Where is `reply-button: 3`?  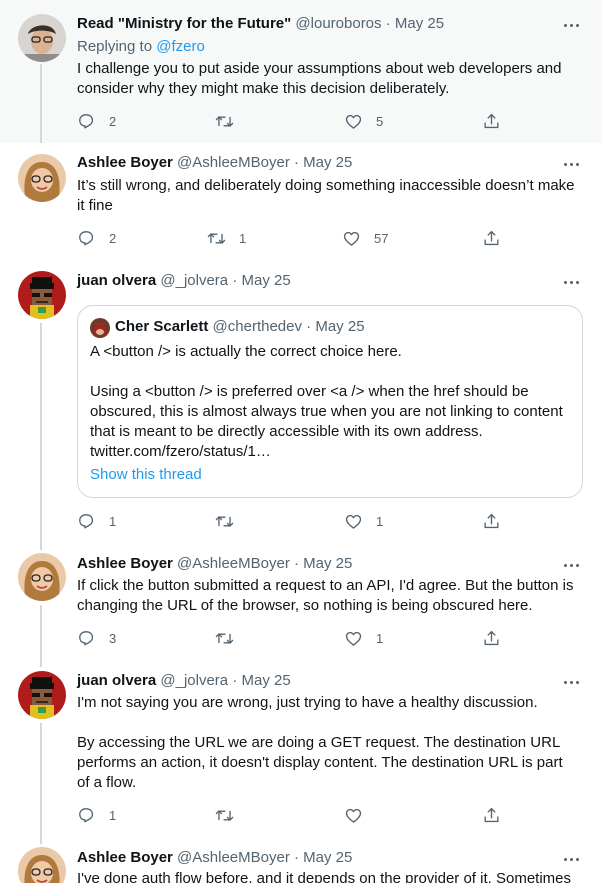 reply-button: 3 is located at coordinates (96, 638).